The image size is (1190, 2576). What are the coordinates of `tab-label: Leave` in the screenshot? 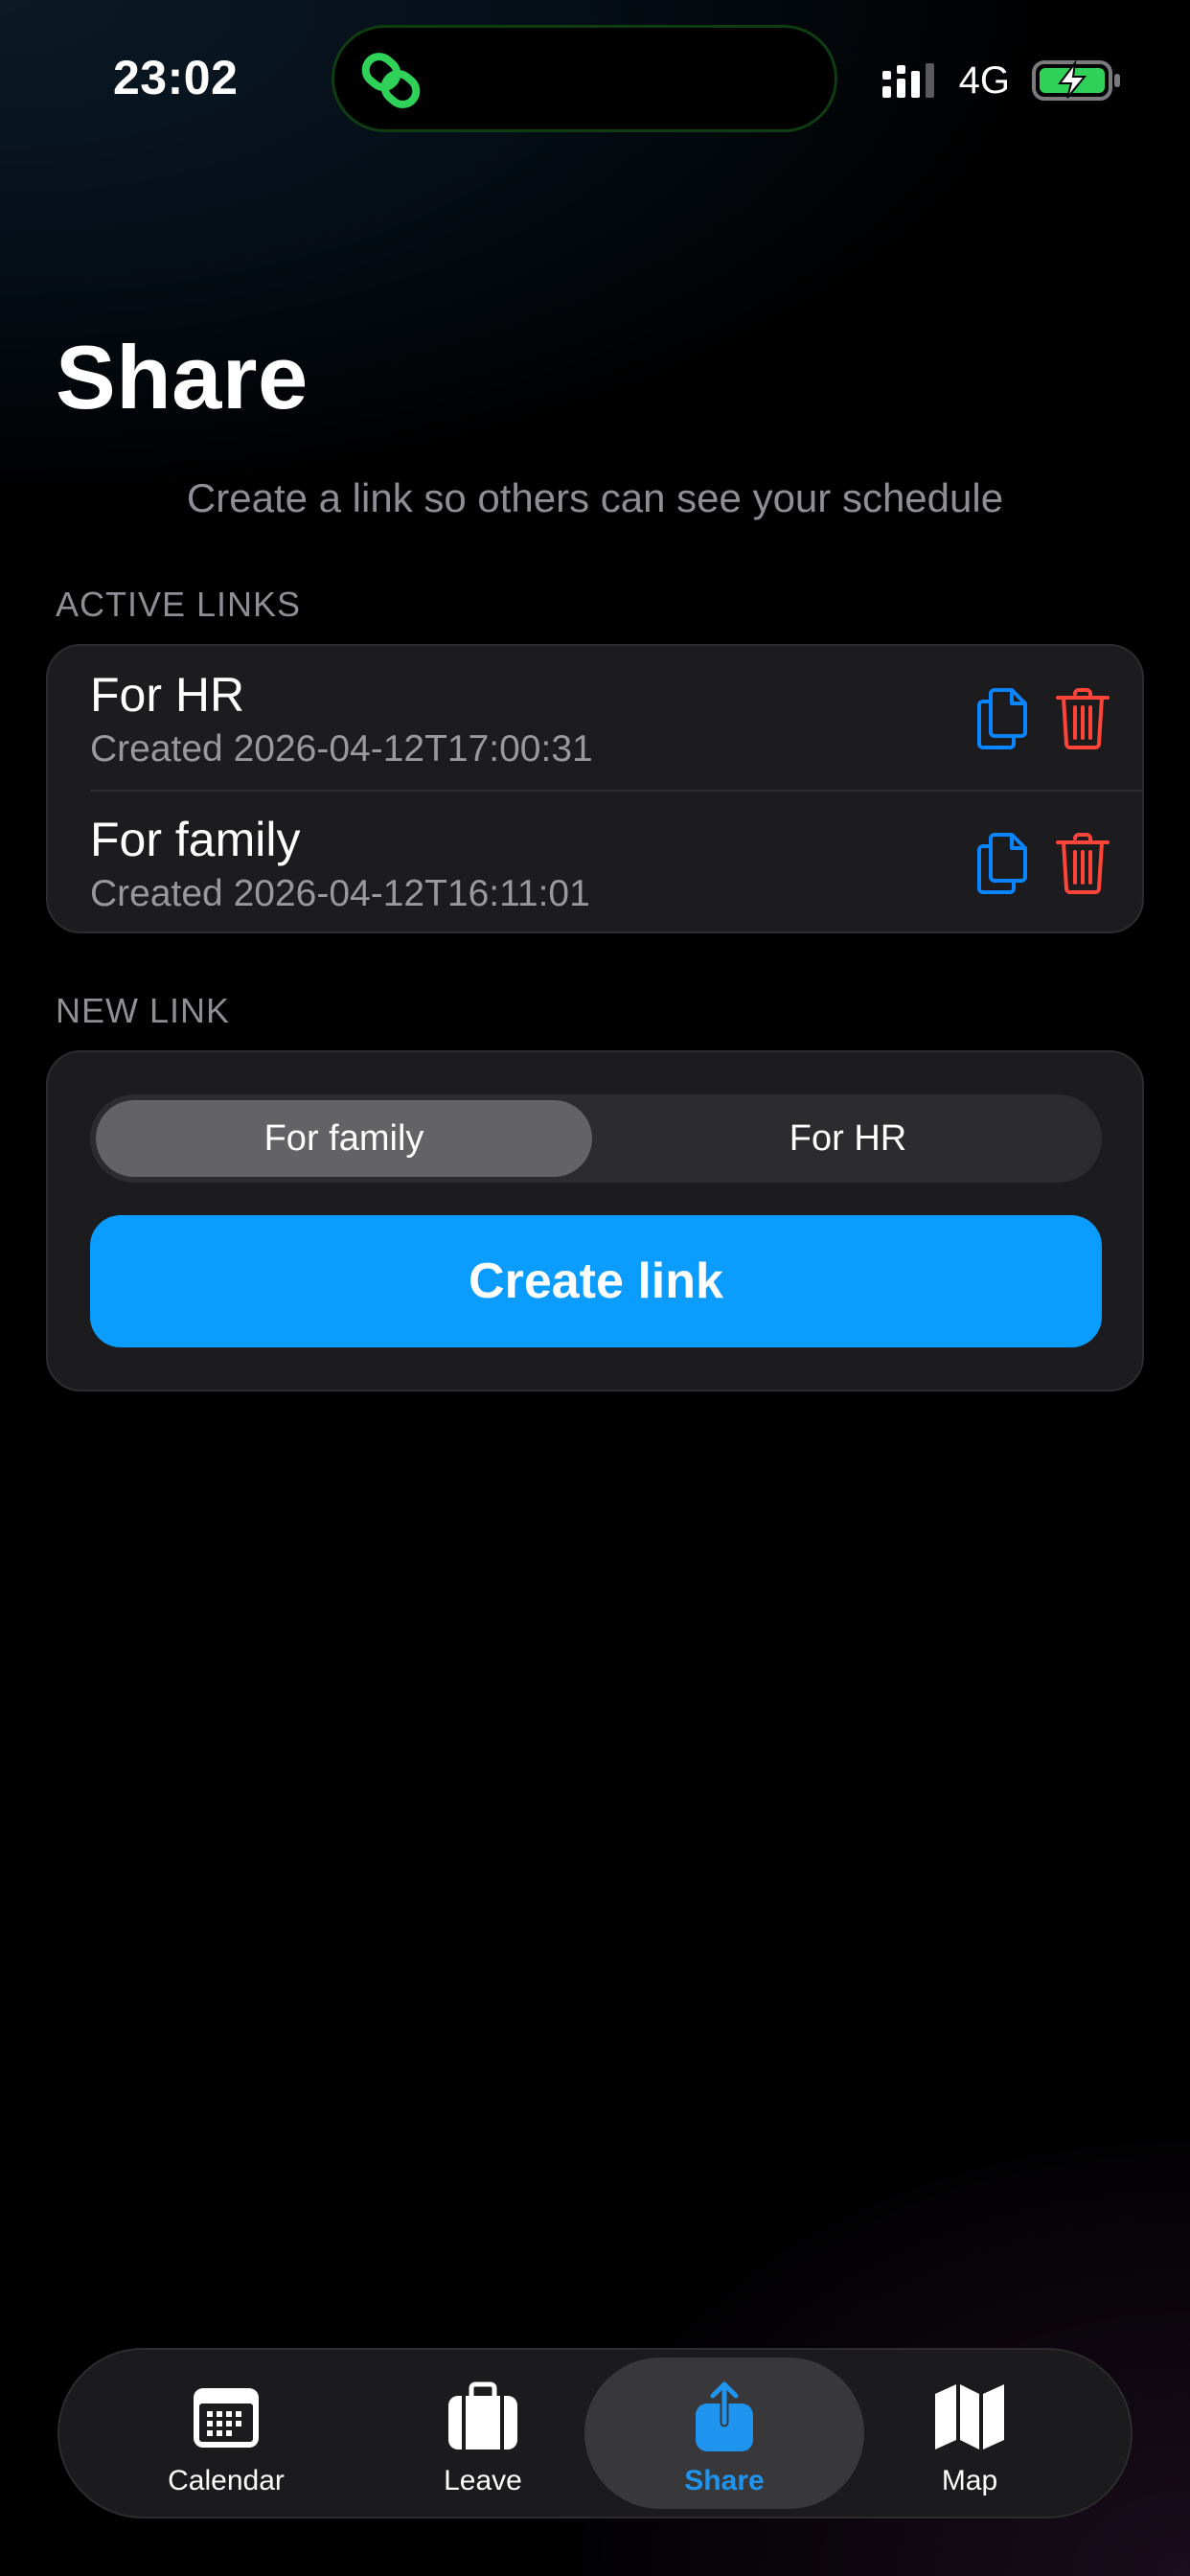 It's located at (483, 2480).